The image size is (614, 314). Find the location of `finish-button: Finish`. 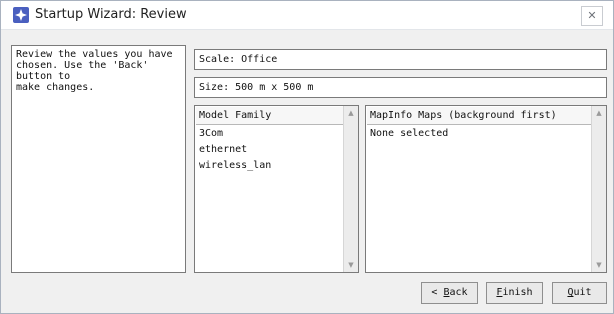

finish-button: Finish is located at coordinates (514, 293).